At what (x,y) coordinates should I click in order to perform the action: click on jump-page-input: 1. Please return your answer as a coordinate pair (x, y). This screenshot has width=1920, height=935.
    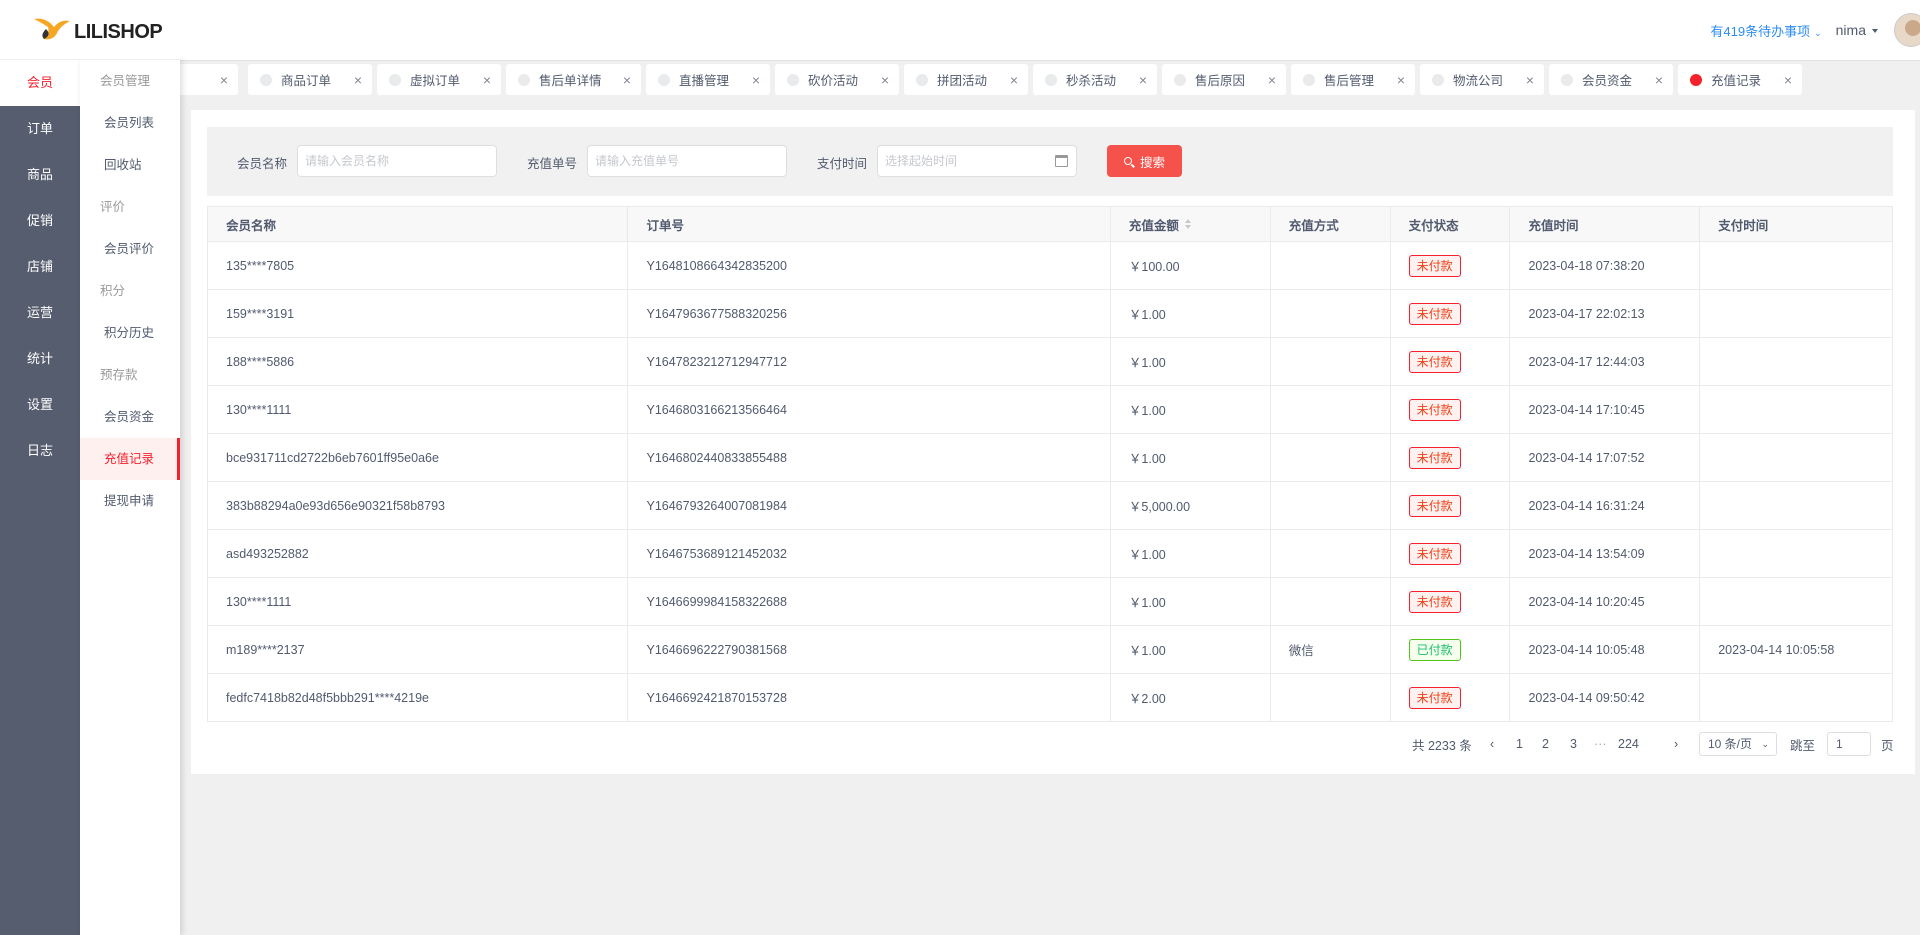
    Looking at the image, I should click on (1849, 744).